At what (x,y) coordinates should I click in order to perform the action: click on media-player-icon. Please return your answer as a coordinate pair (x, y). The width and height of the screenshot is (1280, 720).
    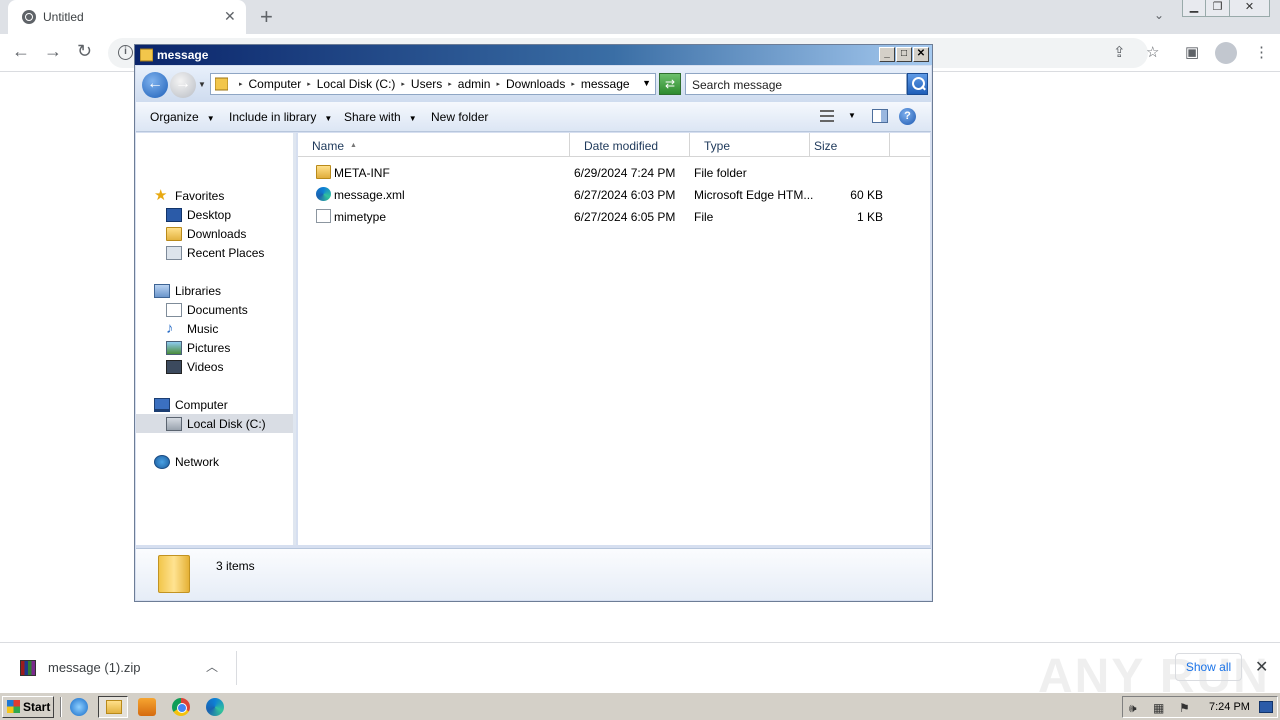
    Looking at the image, I should click on (147, 707).